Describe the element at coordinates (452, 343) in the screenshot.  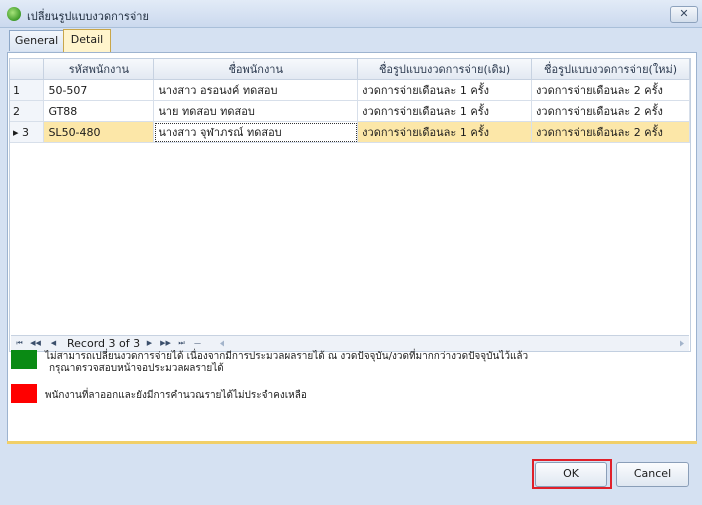
I see `horizontal-scrollbar` at that location.